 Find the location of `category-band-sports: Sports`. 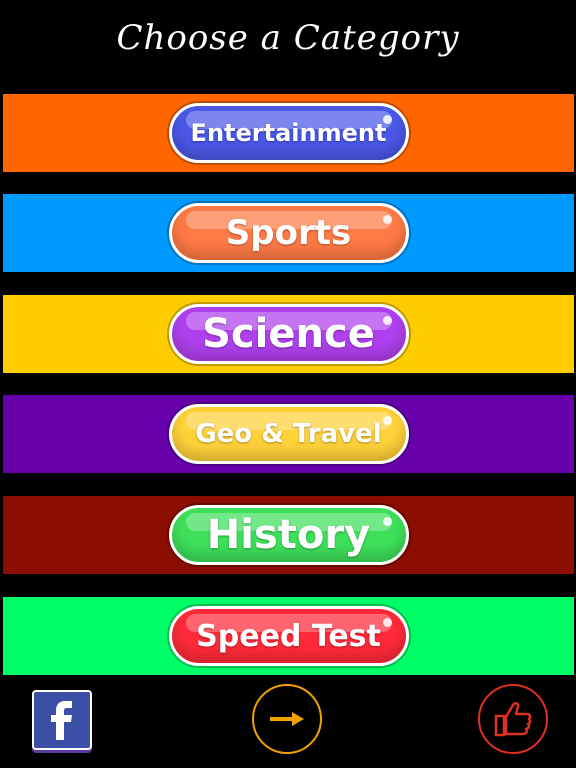

category-band-sports: Sports is located at coordinates (288, 233).